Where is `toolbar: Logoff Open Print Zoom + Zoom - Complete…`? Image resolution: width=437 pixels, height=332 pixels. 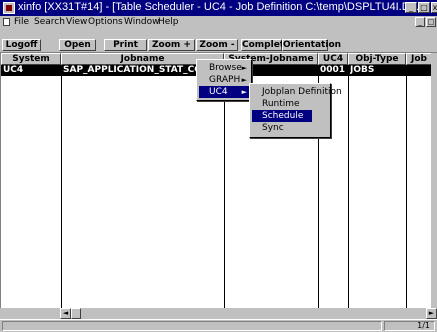
toolbar: Logoff Open Print Zoom + Zoom - Complete… is located at coordinates (218, 40).